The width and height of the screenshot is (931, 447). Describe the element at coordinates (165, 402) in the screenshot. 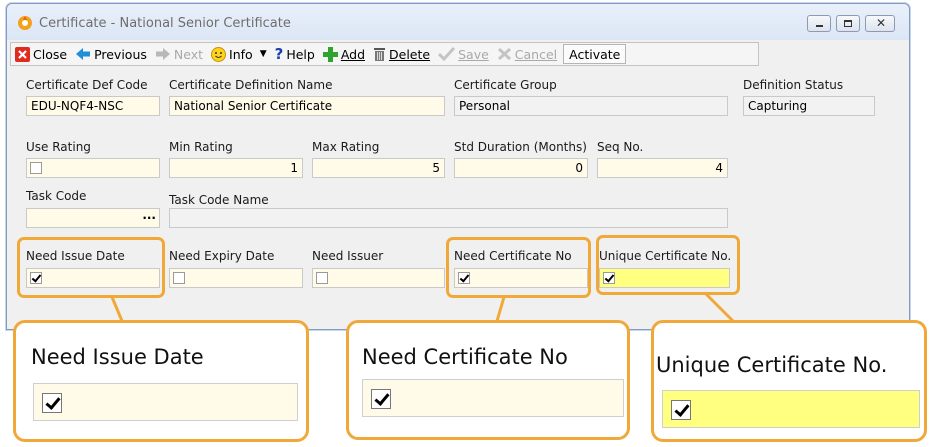

I see `zoom-issue-date-field` at that location.